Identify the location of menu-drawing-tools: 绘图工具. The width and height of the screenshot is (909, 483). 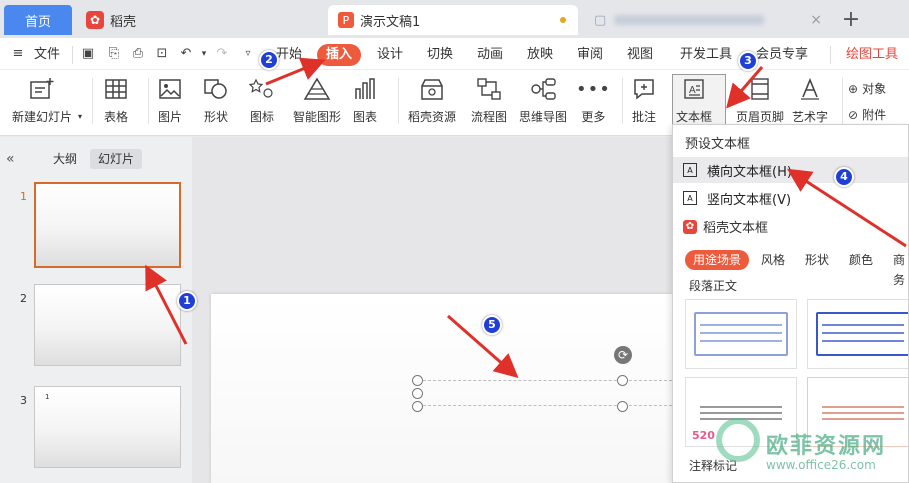
(872, 55).